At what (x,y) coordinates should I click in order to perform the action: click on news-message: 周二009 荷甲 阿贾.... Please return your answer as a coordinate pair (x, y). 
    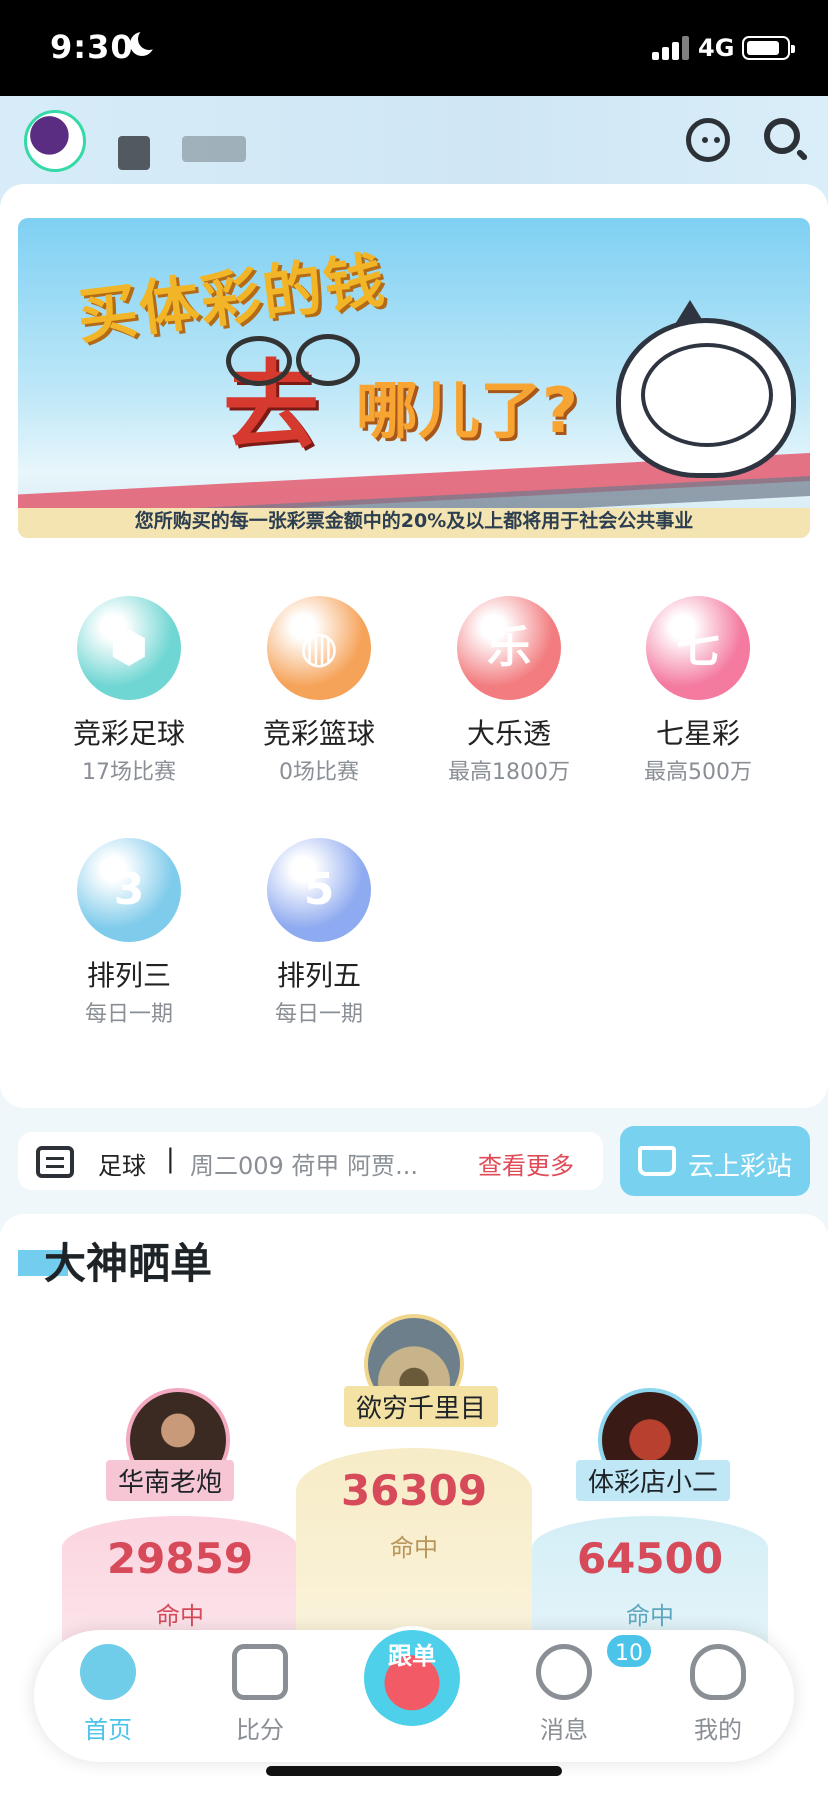
    Looking at the image, I should click on (304, 1166).